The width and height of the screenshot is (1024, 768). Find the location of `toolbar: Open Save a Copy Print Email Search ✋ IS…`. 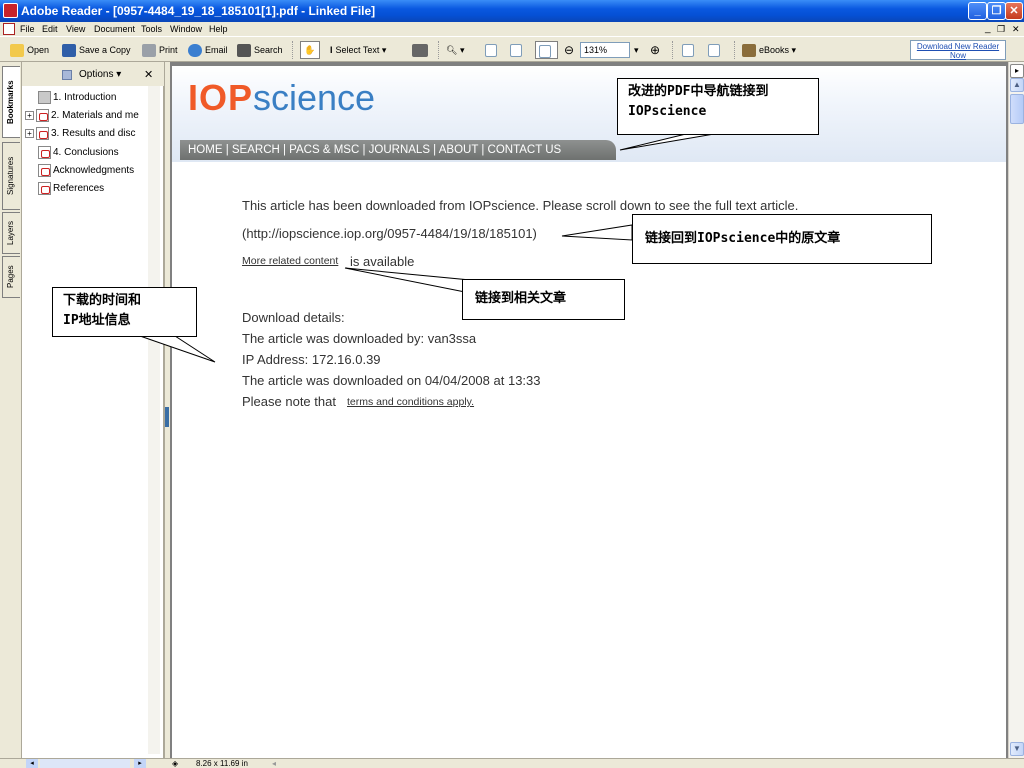

toolbar: Open Save a Copy Print Email Search ✋ IS… is located at coordinates (512, 49).